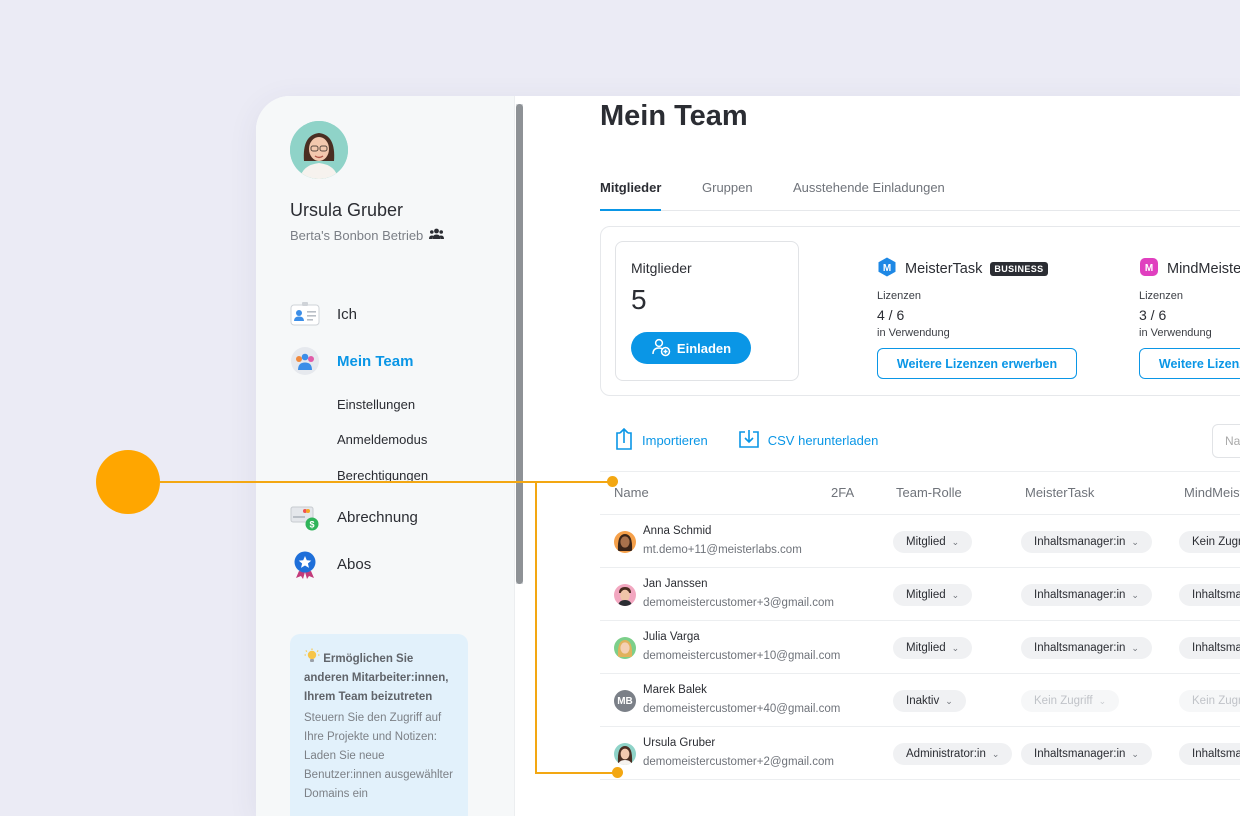  I want to click on csv-download-button: CSV herunterladen, so click(808, 440).